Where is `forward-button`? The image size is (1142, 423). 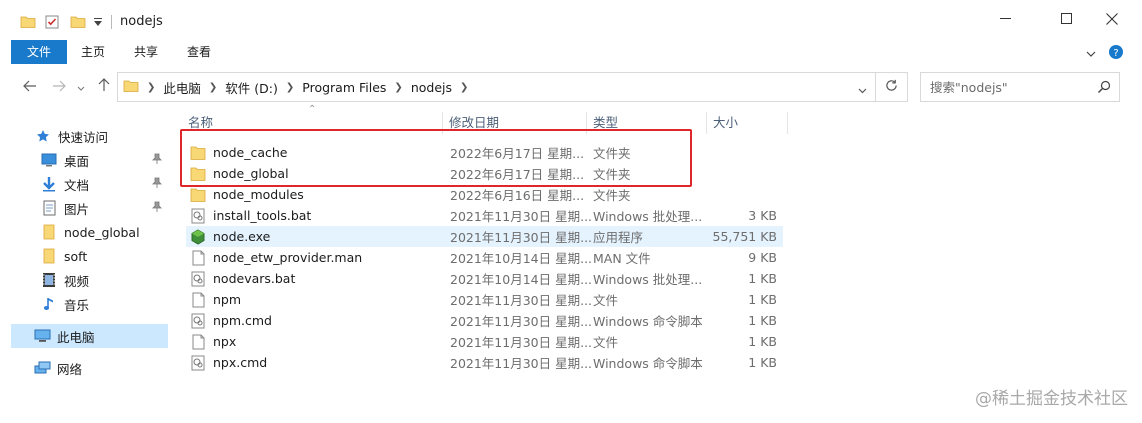 forward-button is located at coordinates (59, 87).